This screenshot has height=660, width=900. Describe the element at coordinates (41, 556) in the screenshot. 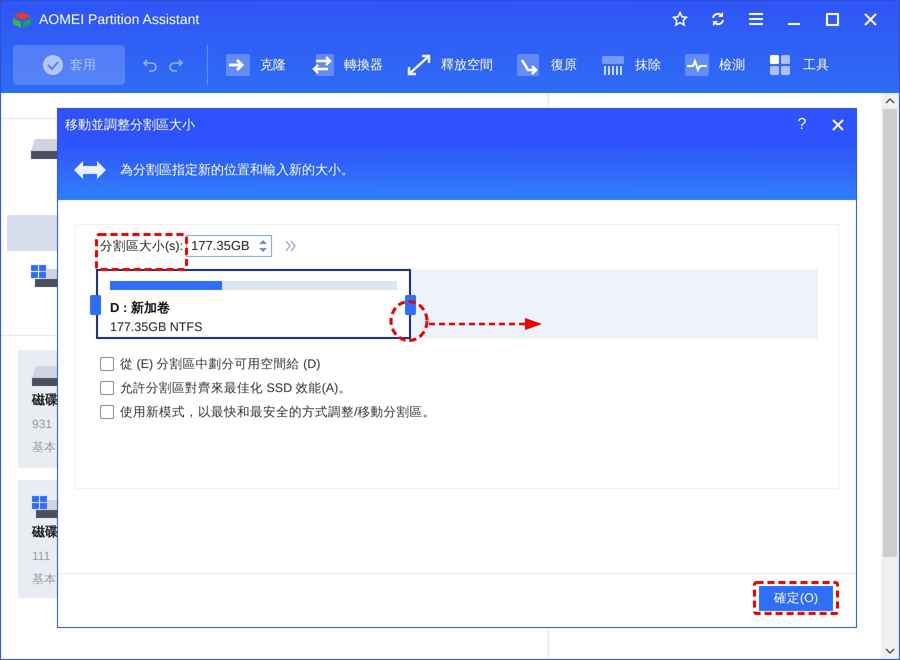

I see `disk-size: 111` at that location.